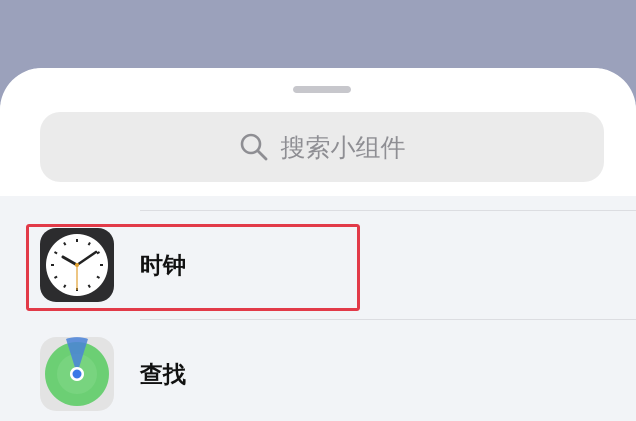  Describe the element at coordinates (77, 265) in the screenshot. I see `clock-icon` at that location.